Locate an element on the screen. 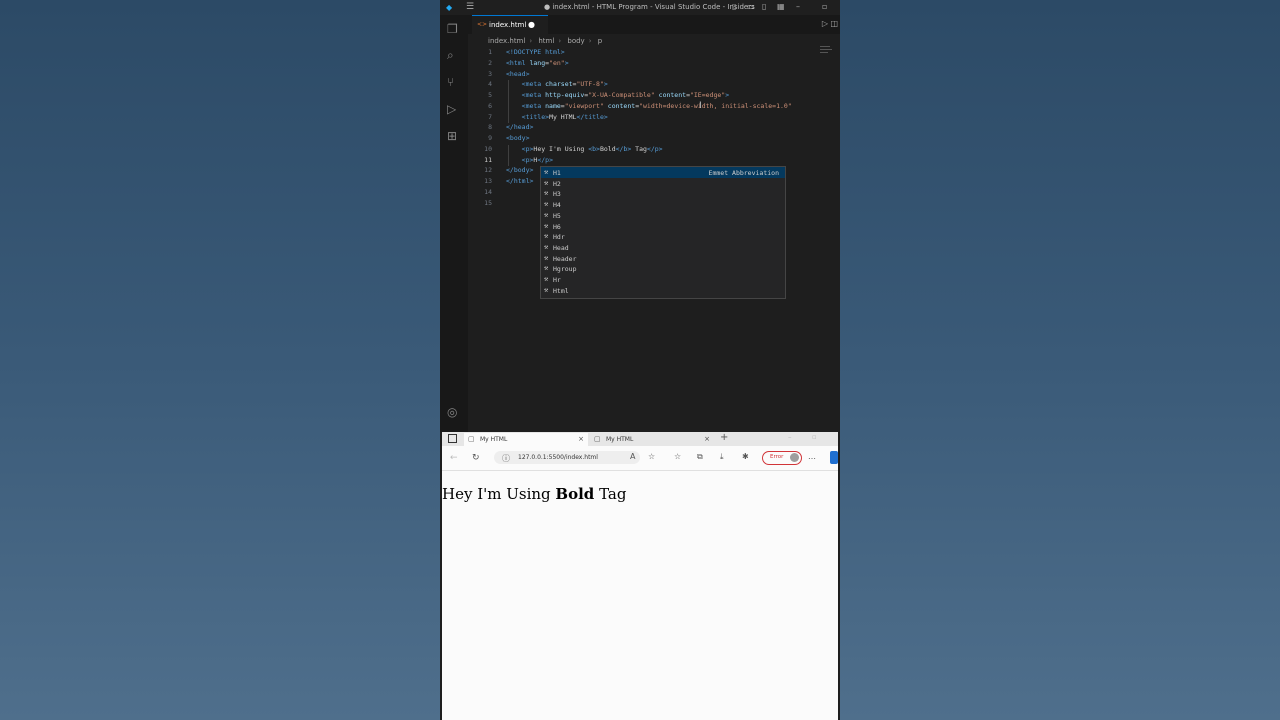  suggestion-item: ⚒ H2 is located at coordinates (663, 183).